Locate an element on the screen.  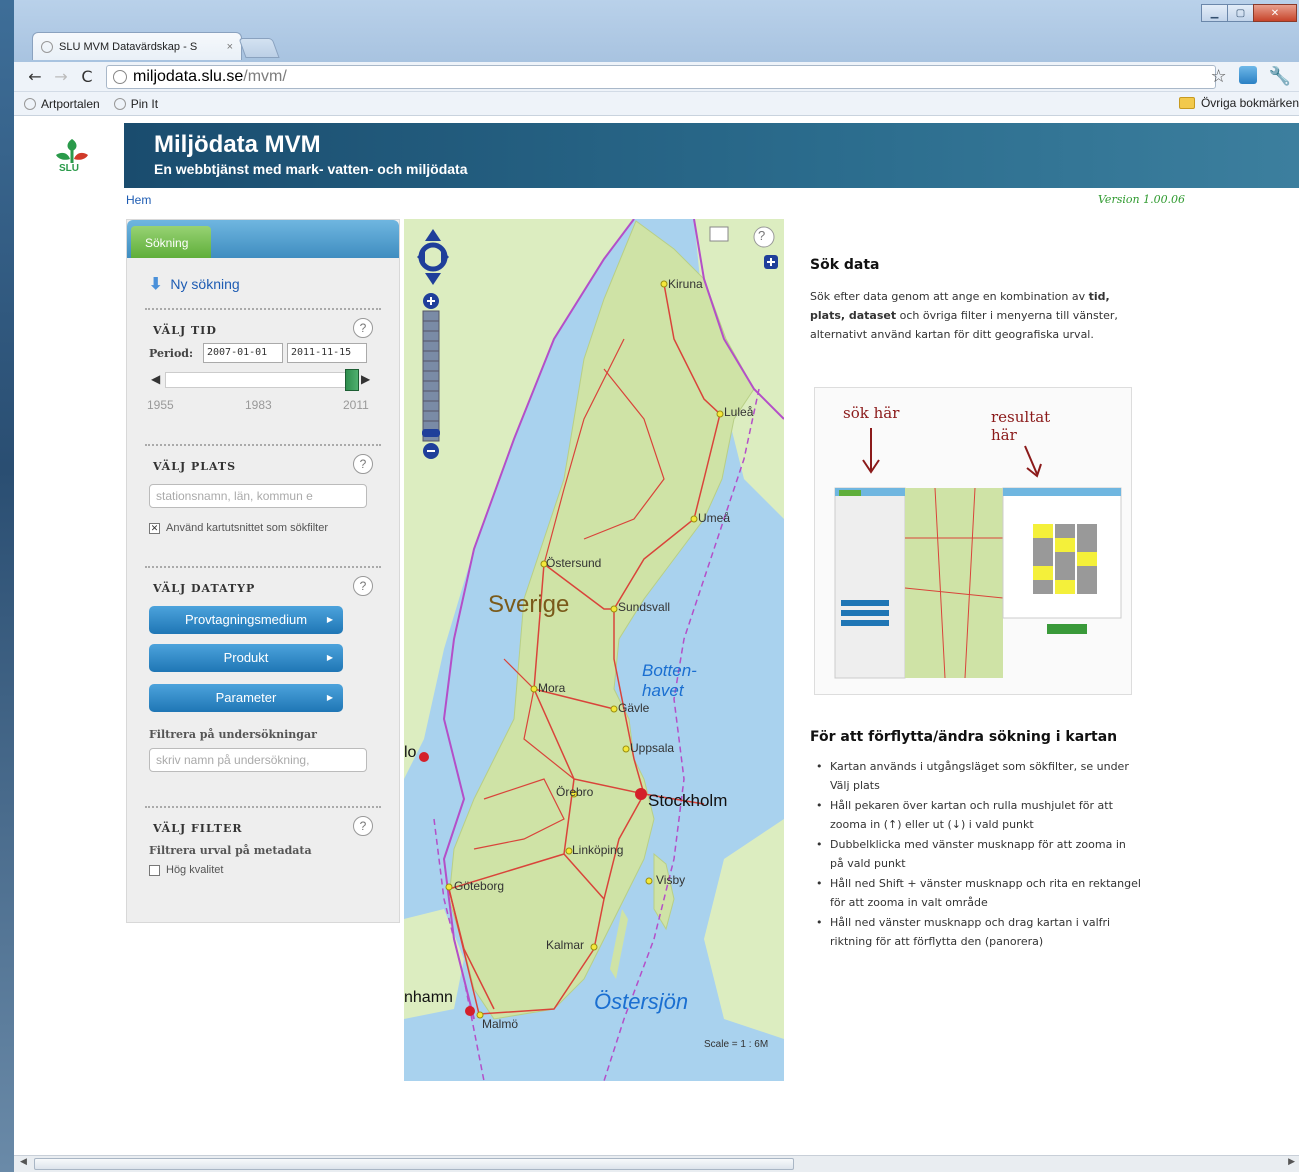
quality-checkbox-row: Hög kvalitet is located at coordinates (186, 870).